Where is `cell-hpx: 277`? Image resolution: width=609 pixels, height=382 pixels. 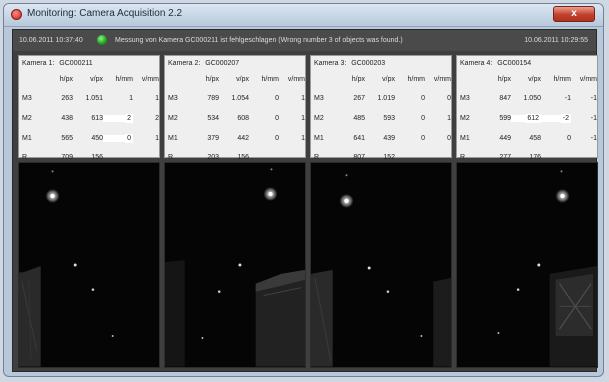 cell-hpx: 277 is located at coordinates (496, 157).